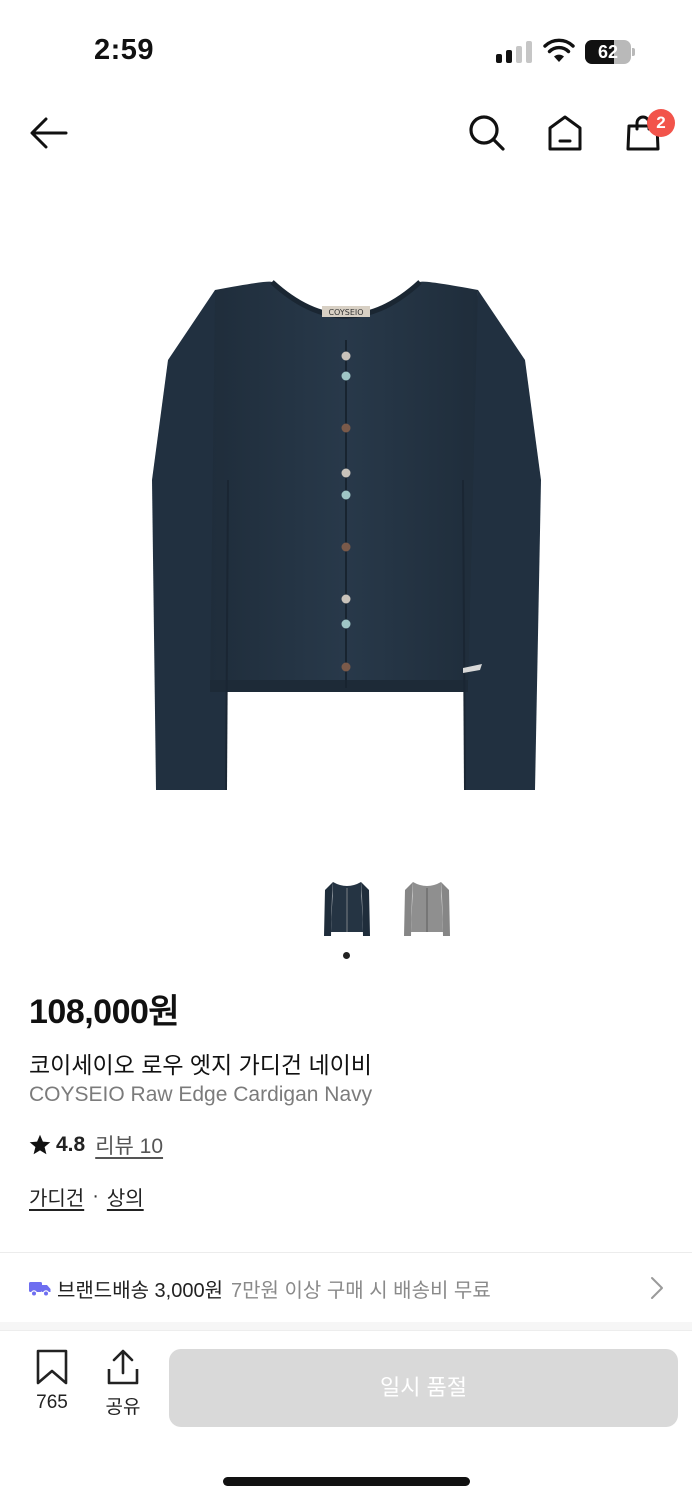 The width and height of the screenshot is (692, 1500). I want to click on battery-indicator: 62, so click(610, 52).